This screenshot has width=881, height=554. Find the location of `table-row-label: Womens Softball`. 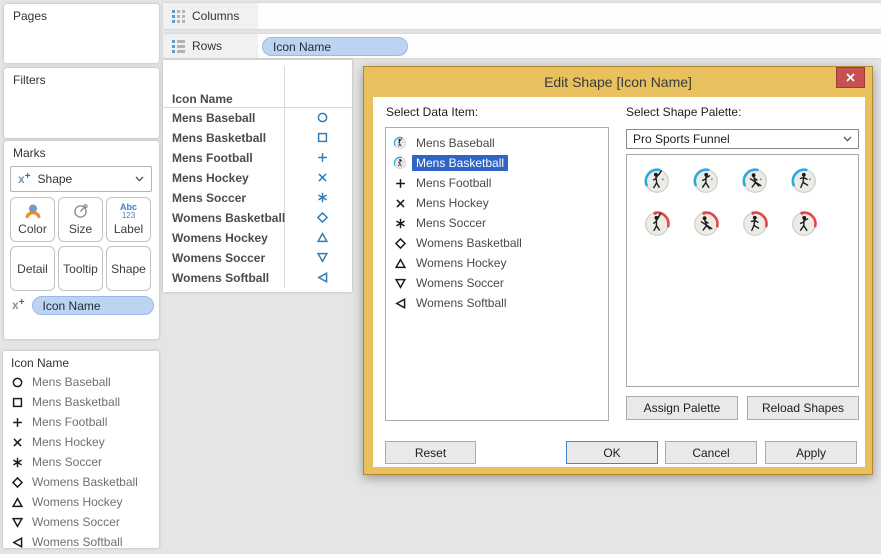

table-row-label: Womens Softball is located at coordinates (221, 278).